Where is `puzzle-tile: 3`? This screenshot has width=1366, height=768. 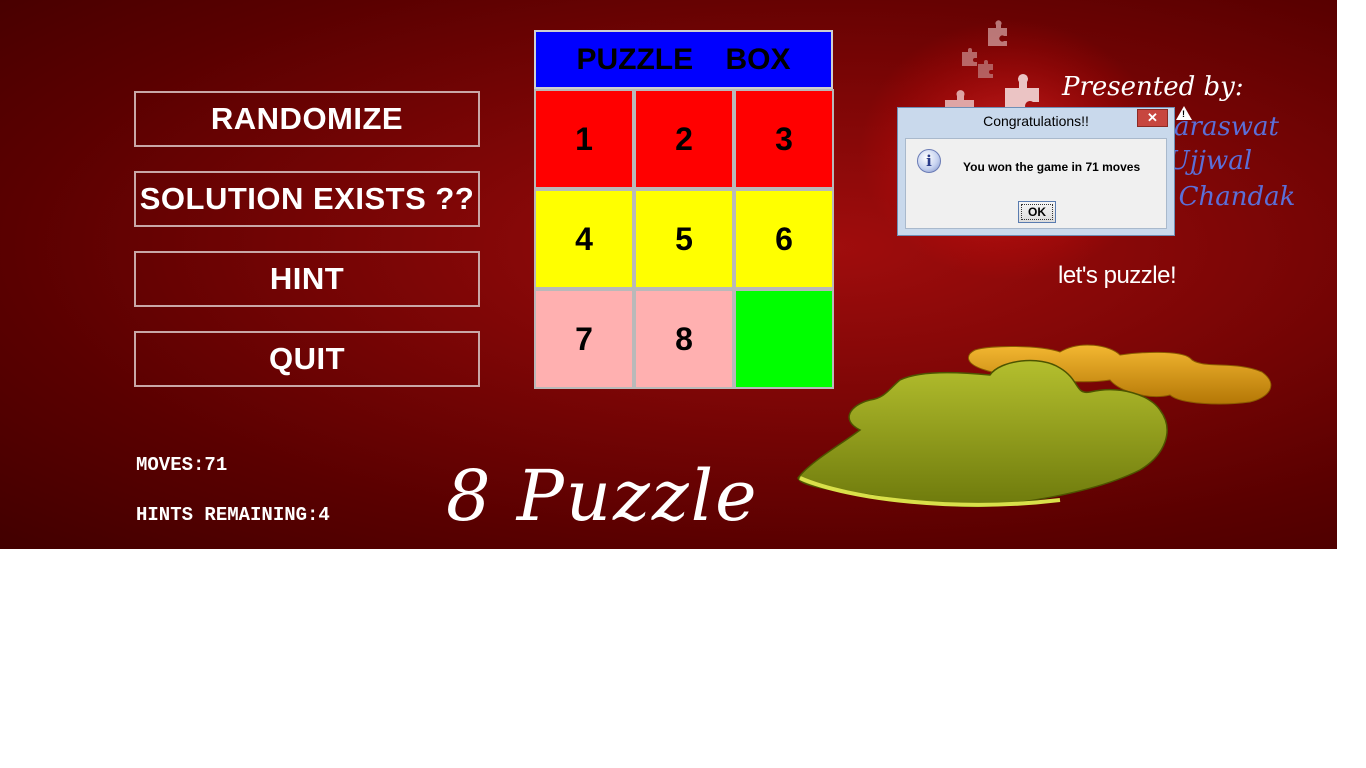 puzzle-tile: 3 is located at coordinates (784, 139).